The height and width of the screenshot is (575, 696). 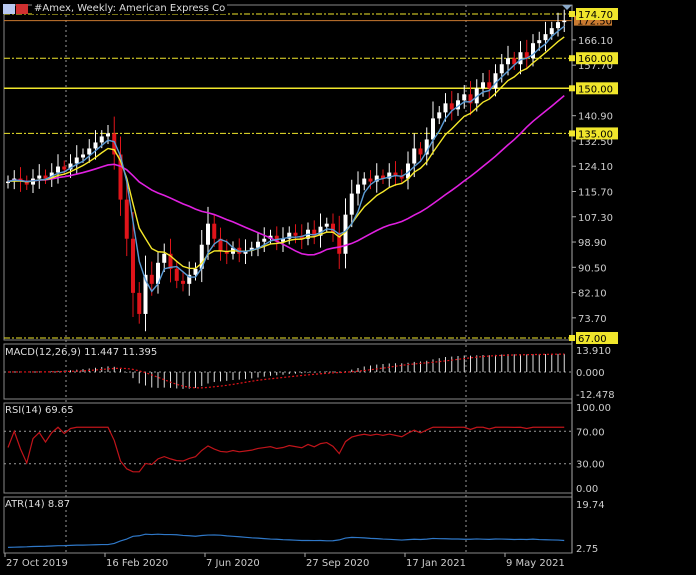 What do you see at coordinates (595, 192) in the screenshot?
I see `price-tick-label: 115.70` at bounding box center [595, 192].